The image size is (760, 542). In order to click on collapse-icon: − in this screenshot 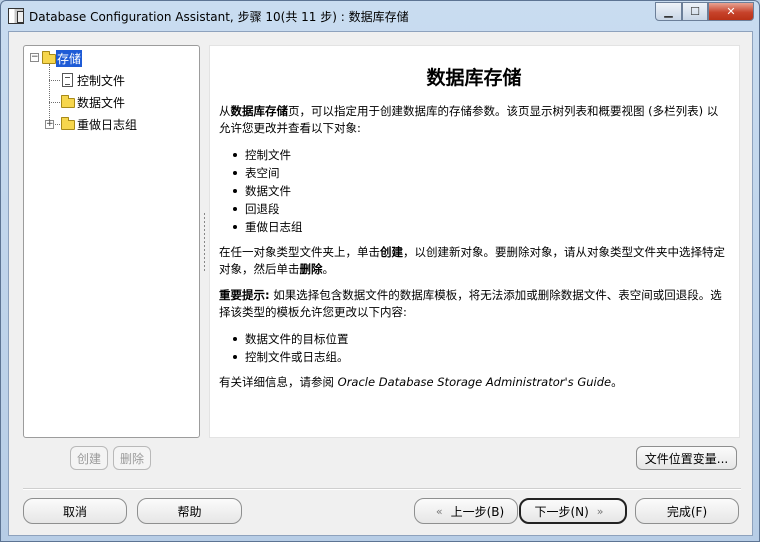, I will do `click(34, 57)`.